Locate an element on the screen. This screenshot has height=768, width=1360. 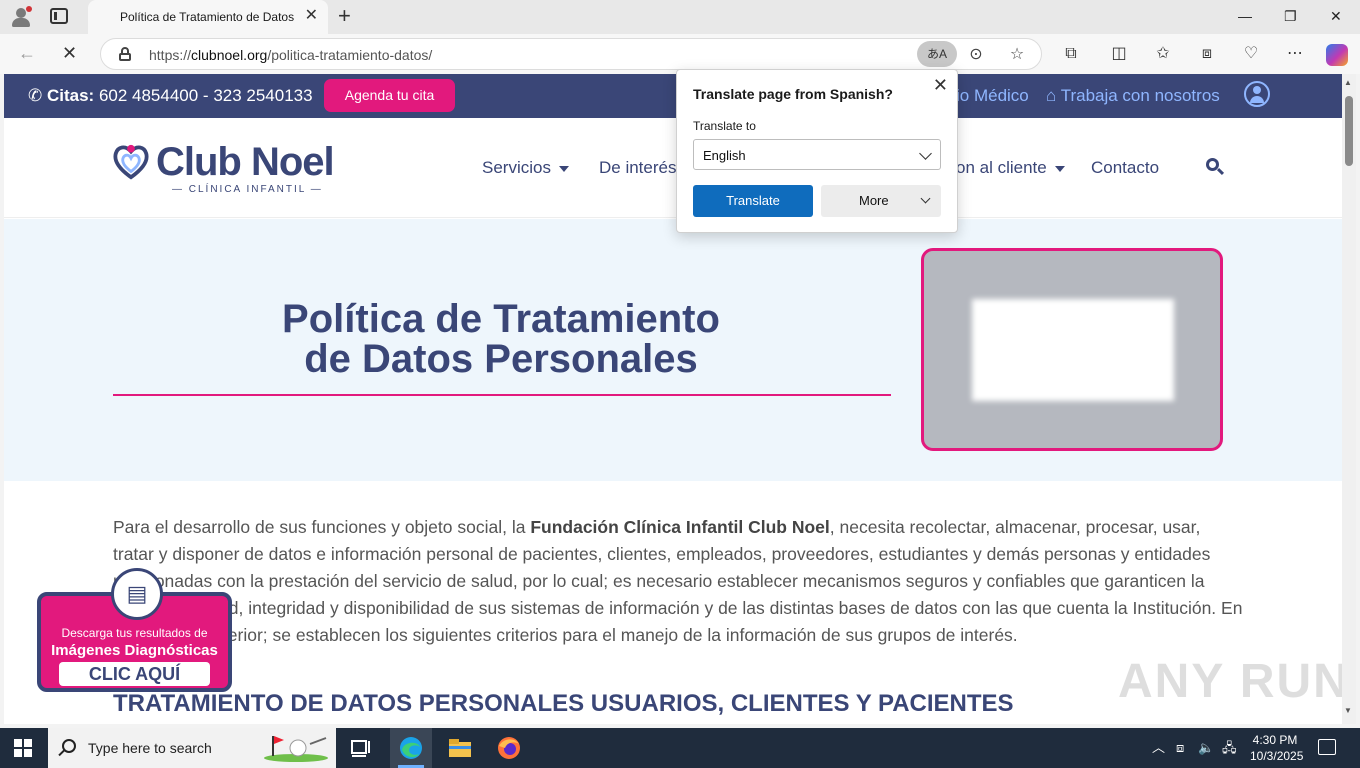
tab-title: Política de Tratamiento de Datos P is located at coordinates (207, 17).